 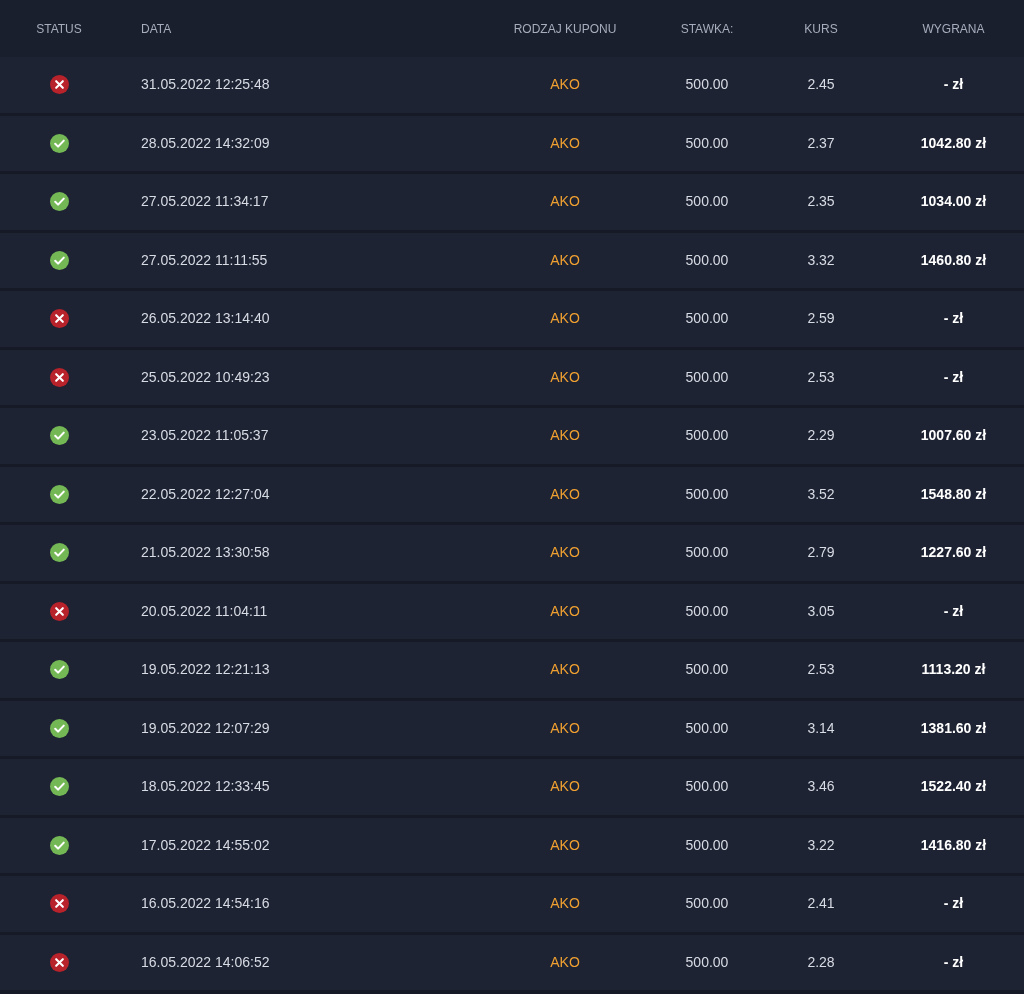 I want to click on date-cell-text: 21.05.2022 13:30:58, so click(x=205, y=553).